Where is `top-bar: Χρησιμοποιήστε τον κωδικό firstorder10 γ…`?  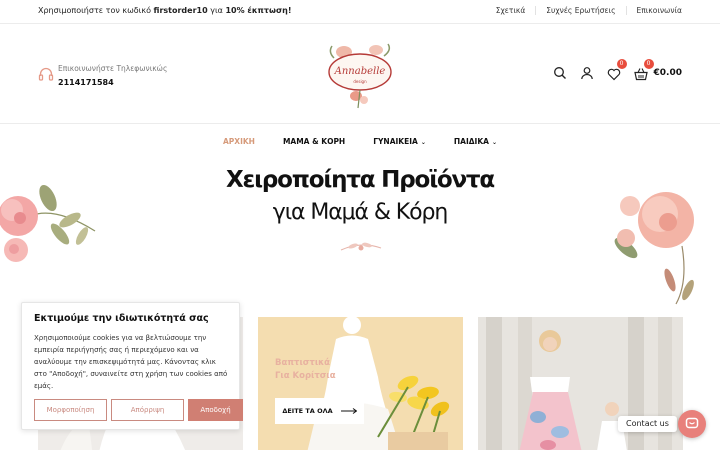 top-bar: Χρησιμοποιήστε τον κωδικό firstorder10 γ… is located at coordinates (360, 12).